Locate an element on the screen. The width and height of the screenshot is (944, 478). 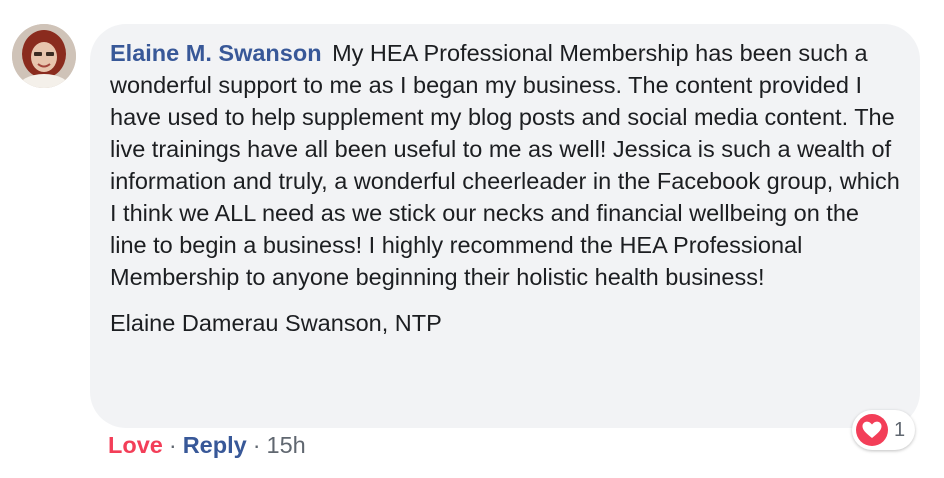
heart-icon is located at coordinates (872, 430).